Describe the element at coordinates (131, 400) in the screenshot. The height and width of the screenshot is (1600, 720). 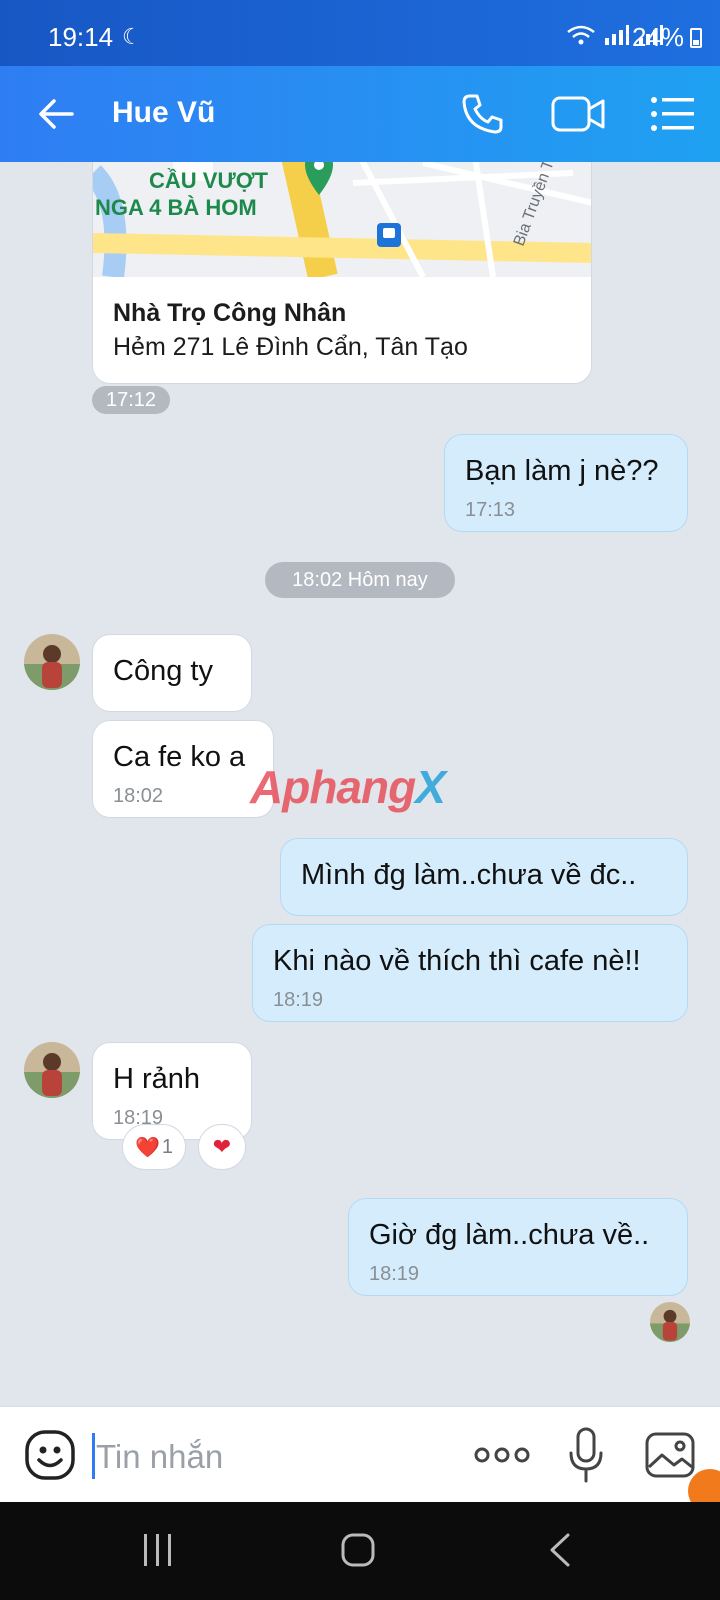
I see `location-time: 17:12` at that location.